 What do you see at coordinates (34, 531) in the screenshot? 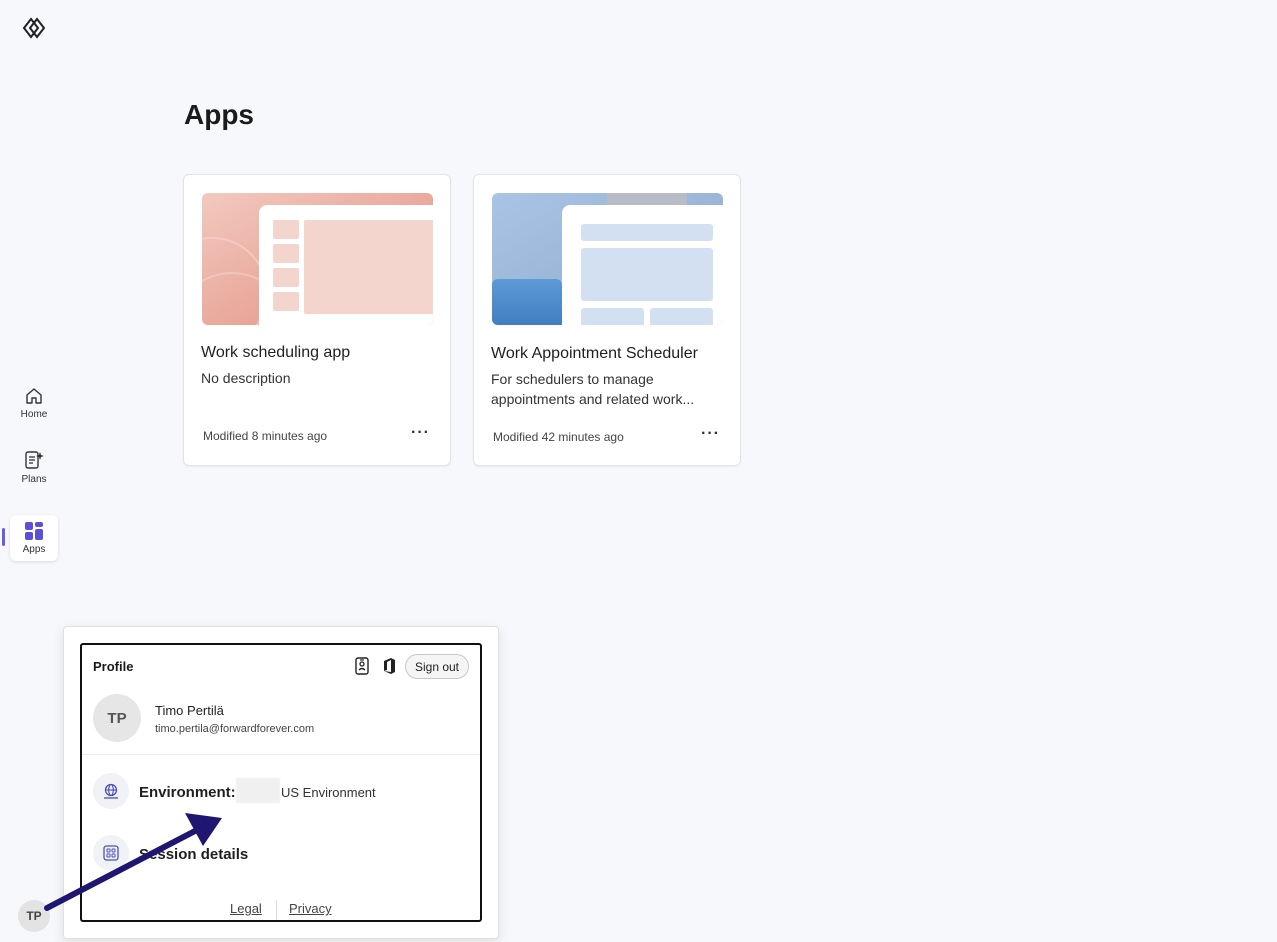
I see `apps-icon` at bounding box center [34, 531].